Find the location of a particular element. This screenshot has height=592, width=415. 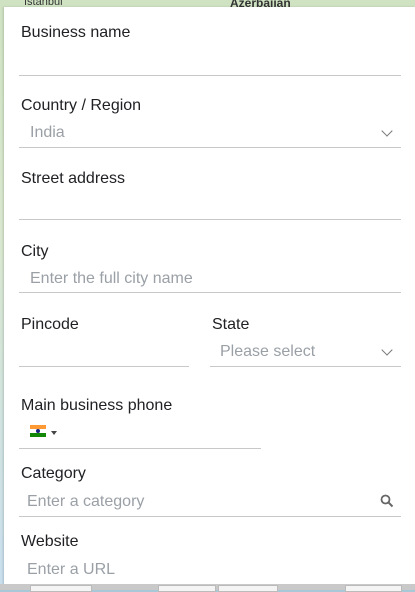

state-select: Please select is located at coordinates (267, 352).